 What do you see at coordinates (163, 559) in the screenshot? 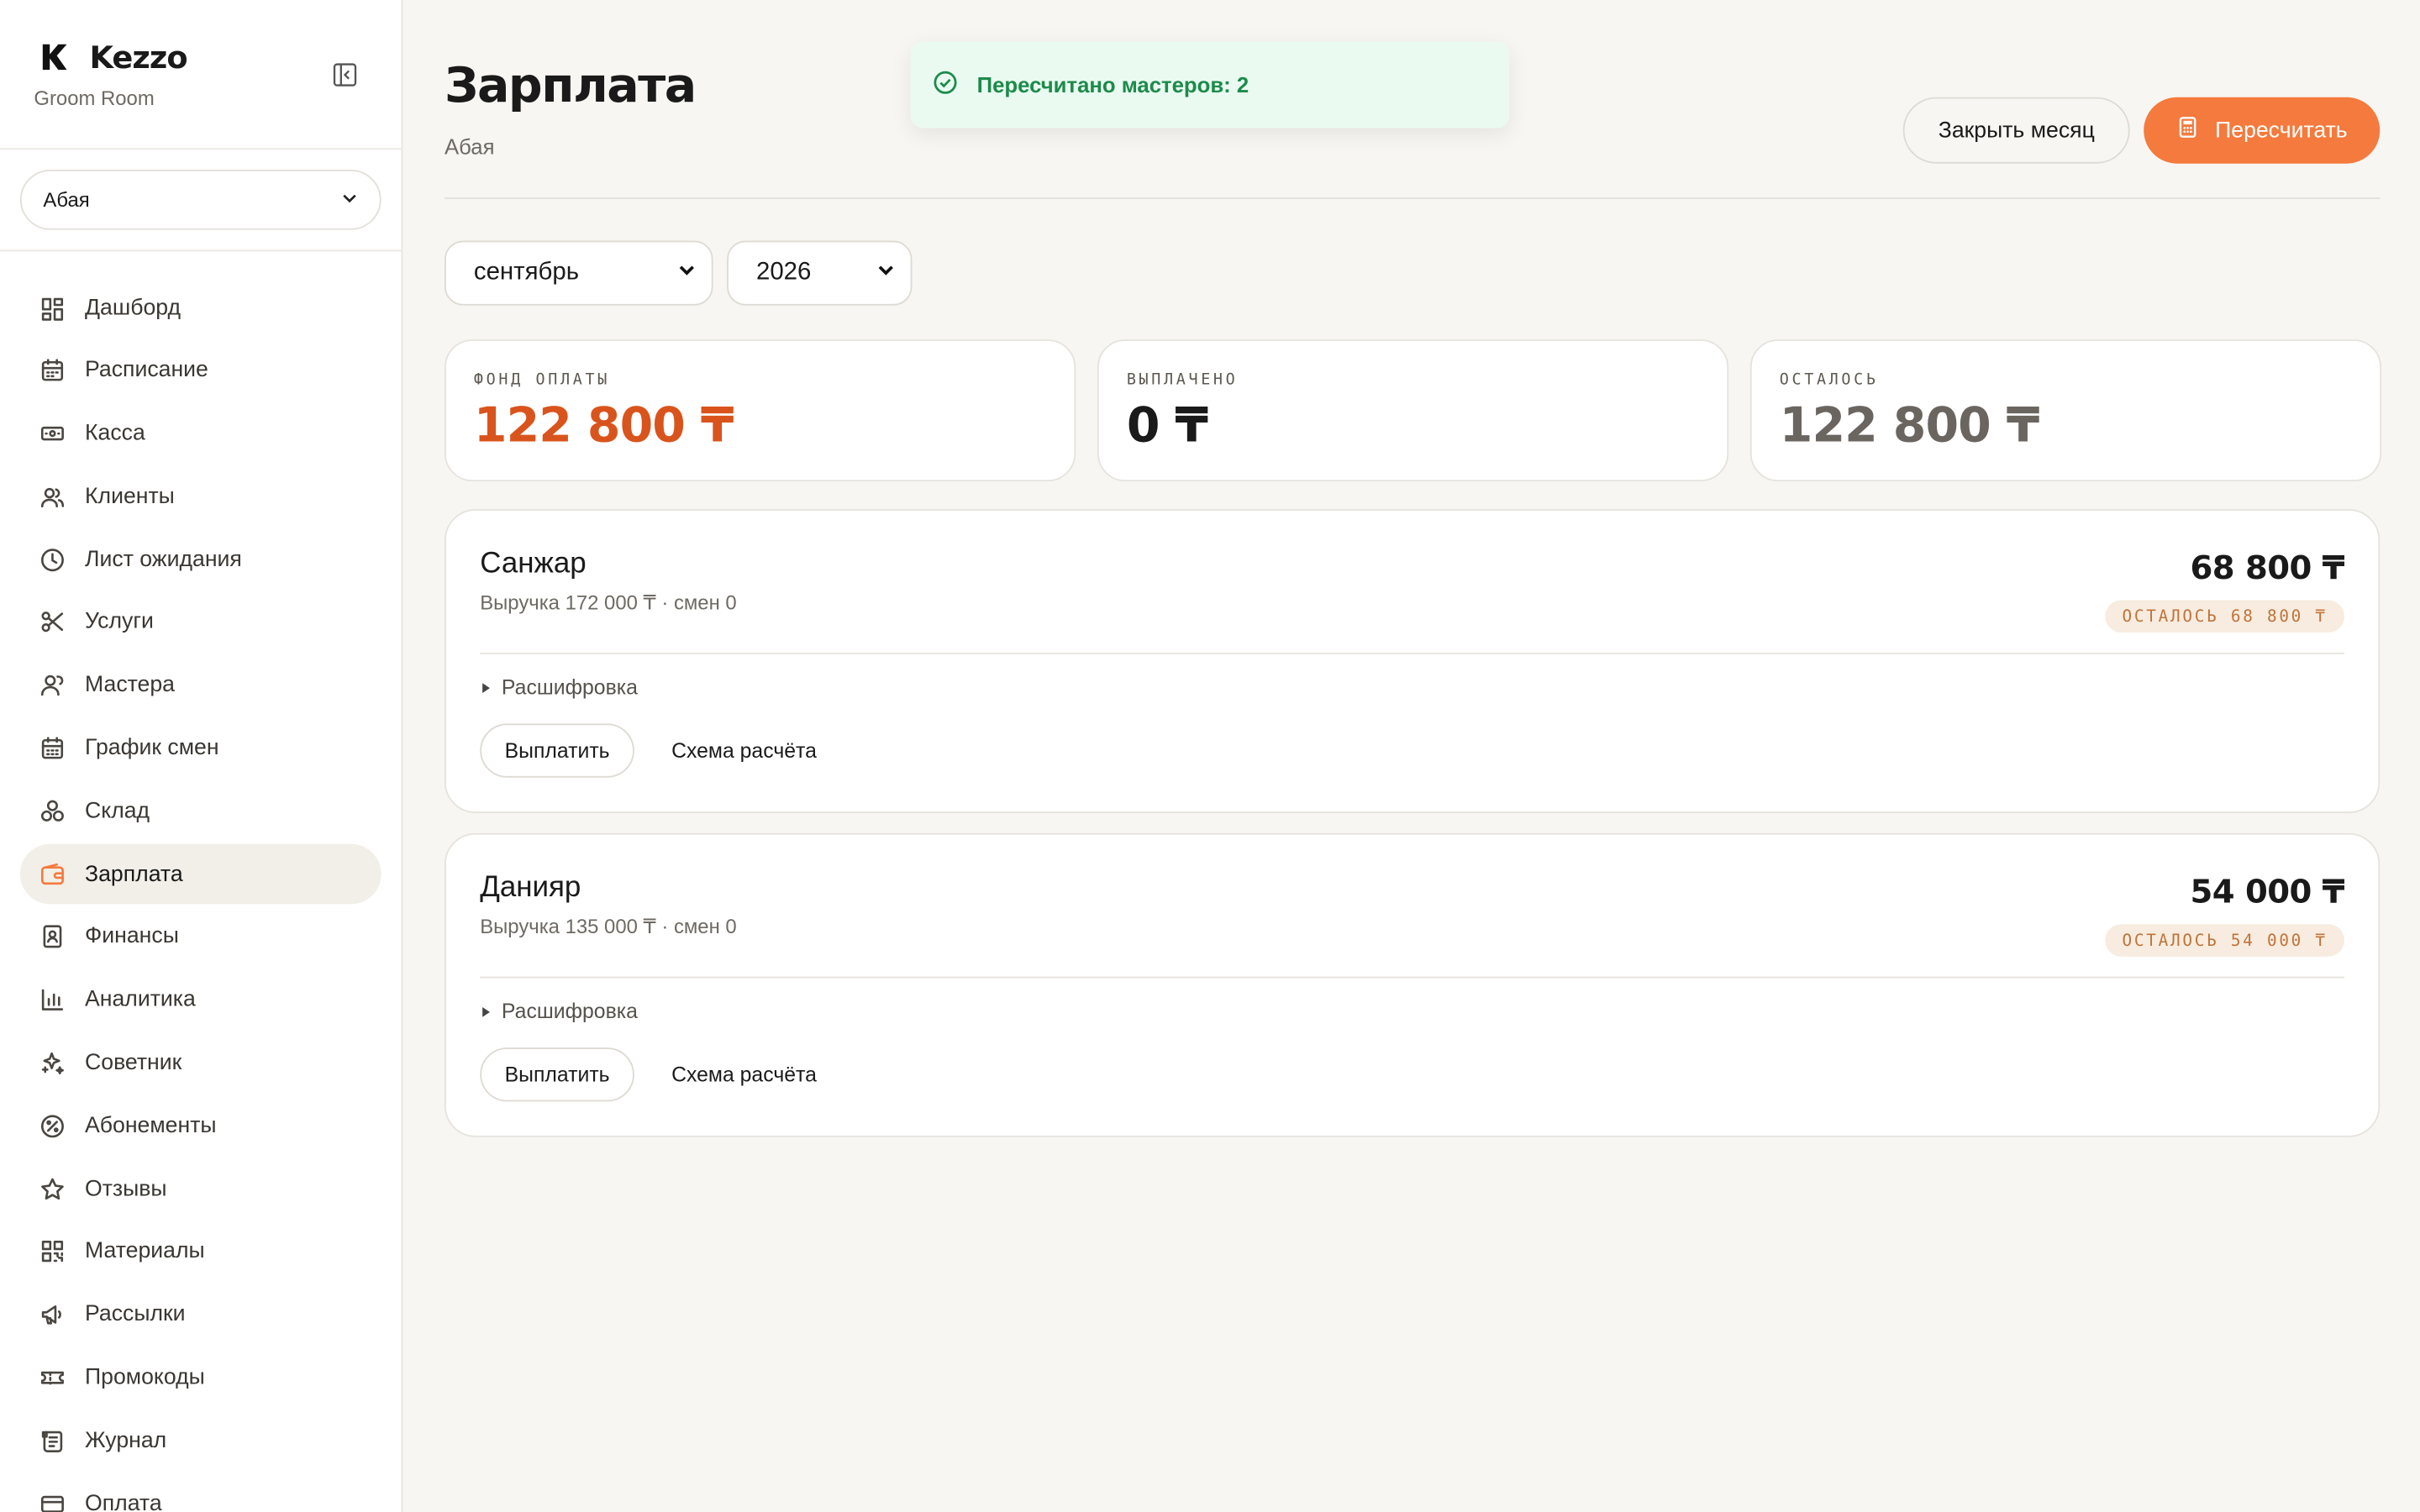
I see `sidebar-item-label: Лист ожидания` at bounding box center [163, 559].